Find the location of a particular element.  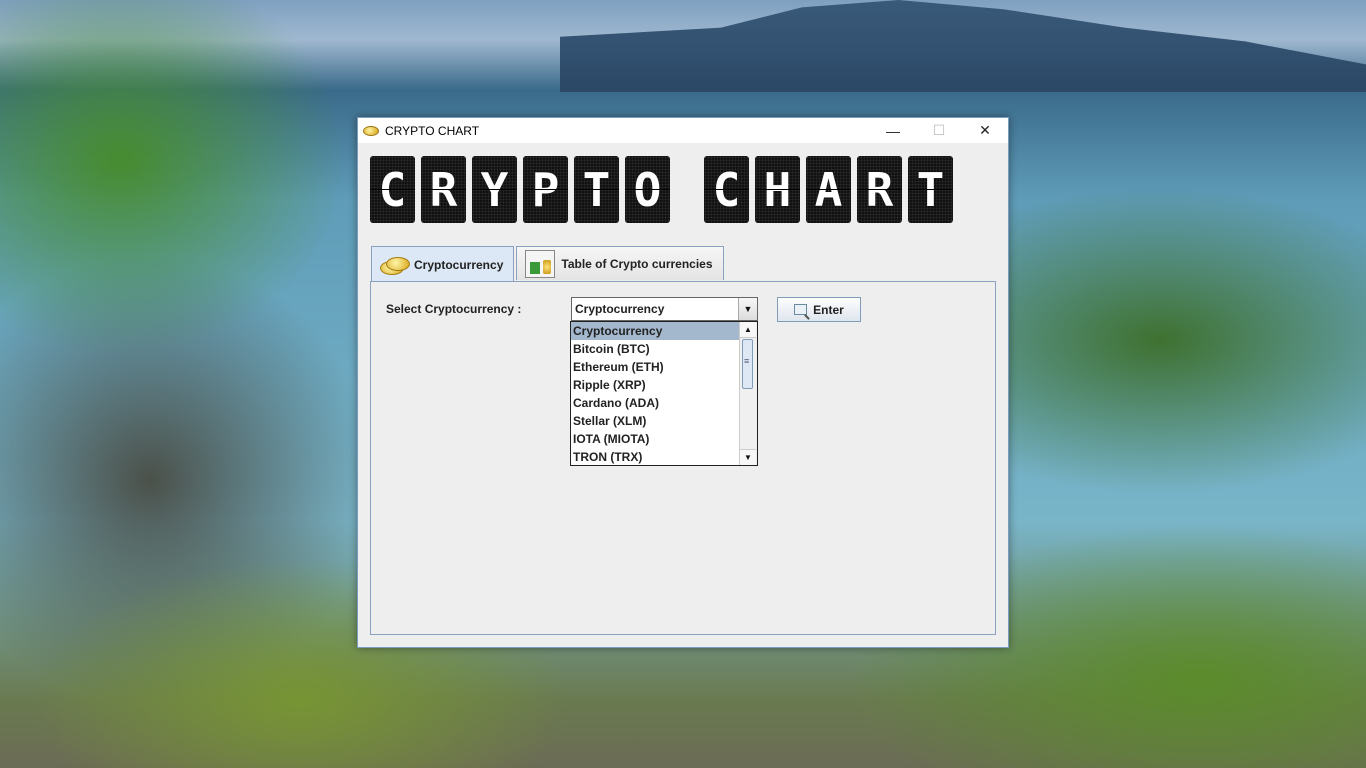

enter-button-label: Enter is located at coordinates (828, 309).